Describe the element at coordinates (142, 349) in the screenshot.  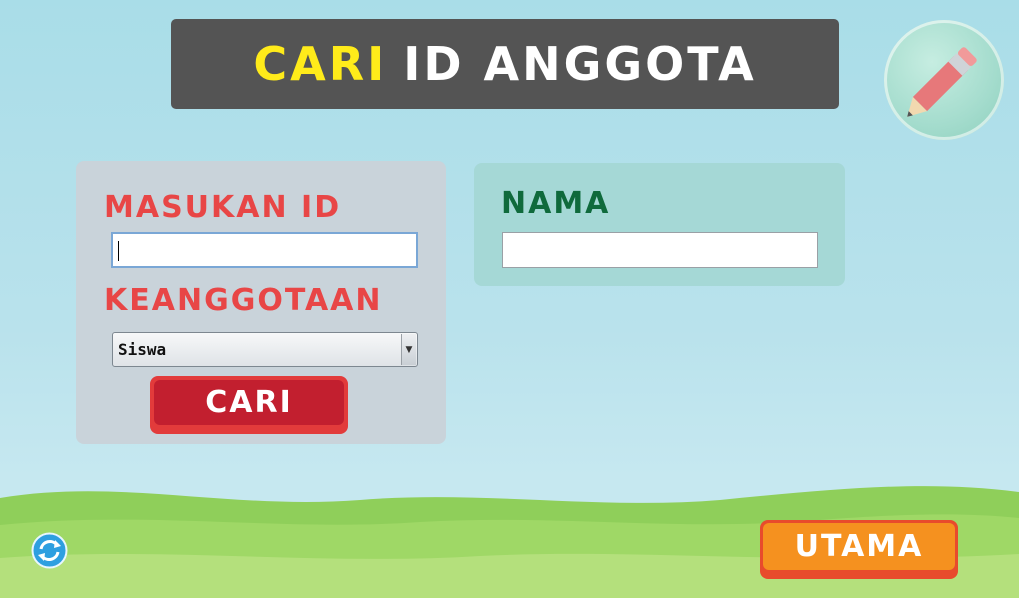
I see `membership-selected-value: Siswa` at that location.